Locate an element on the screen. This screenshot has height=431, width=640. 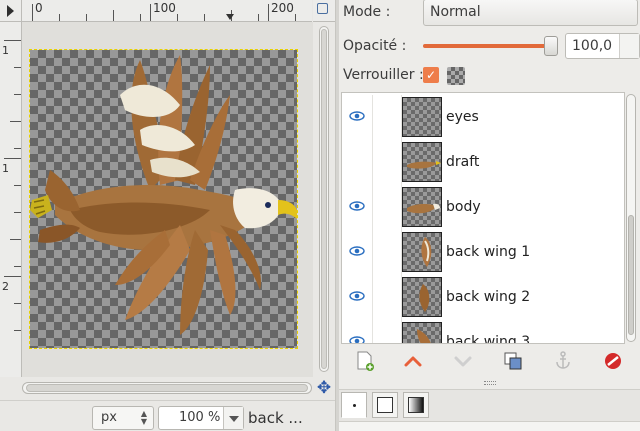
anchor-layer-button is located at coordinates (563, 362).